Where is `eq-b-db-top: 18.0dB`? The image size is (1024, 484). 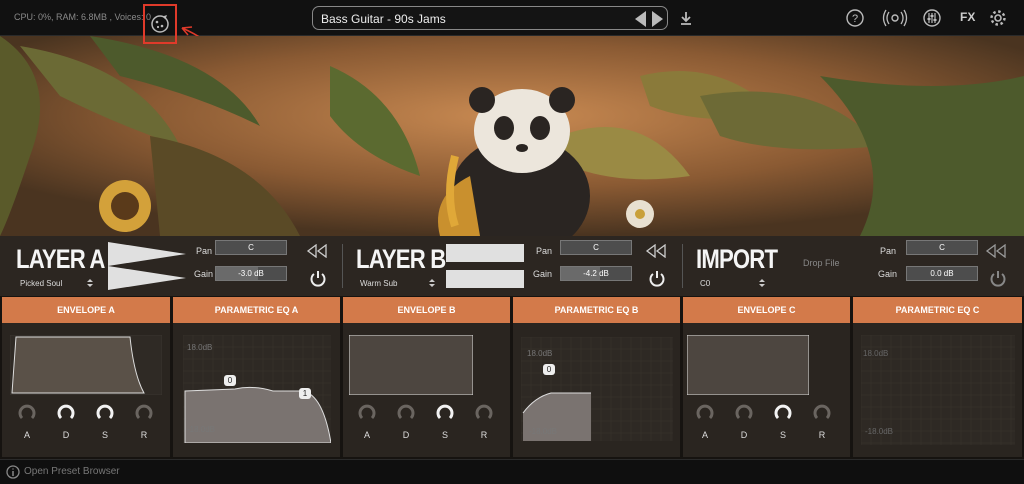
eq-b-db-top: 18.0dB is located at coordinates (540, 353).